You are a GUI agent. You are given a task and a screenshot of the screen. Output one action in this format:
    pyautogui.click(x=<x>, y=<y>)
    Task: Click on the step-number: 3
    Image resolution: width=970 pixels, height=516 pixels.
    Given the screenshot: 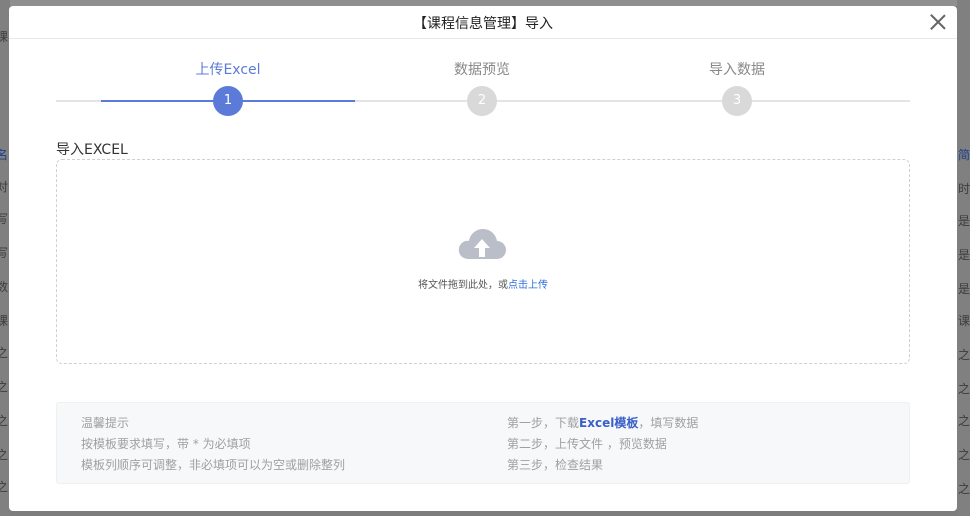 What is the action you would take?
    pyautogui.click(x=737, y=101)
    